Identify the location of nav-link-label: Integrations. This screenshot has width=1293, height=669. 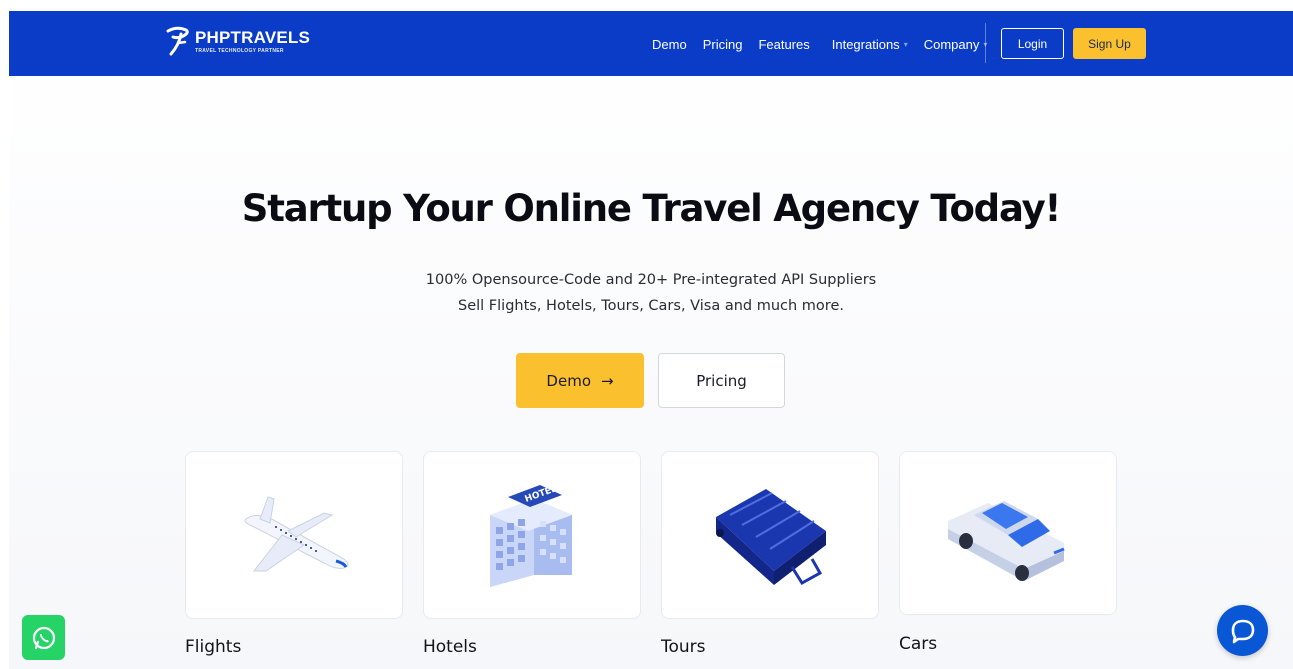
(865, 44).